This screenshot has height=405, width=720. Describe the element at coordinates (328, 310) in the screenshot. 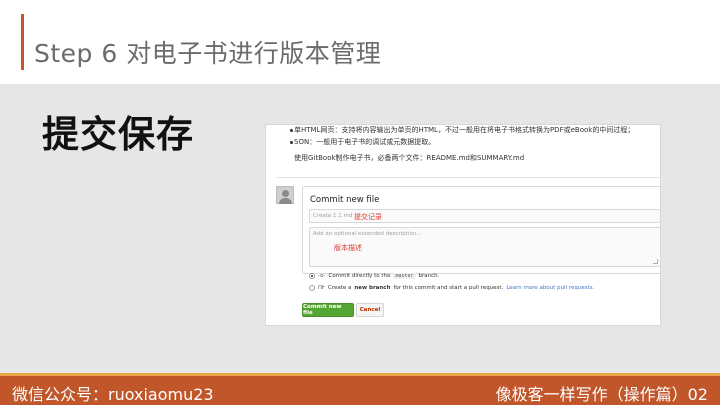

I see `commit-new-file-button: Commit new file` at that location.